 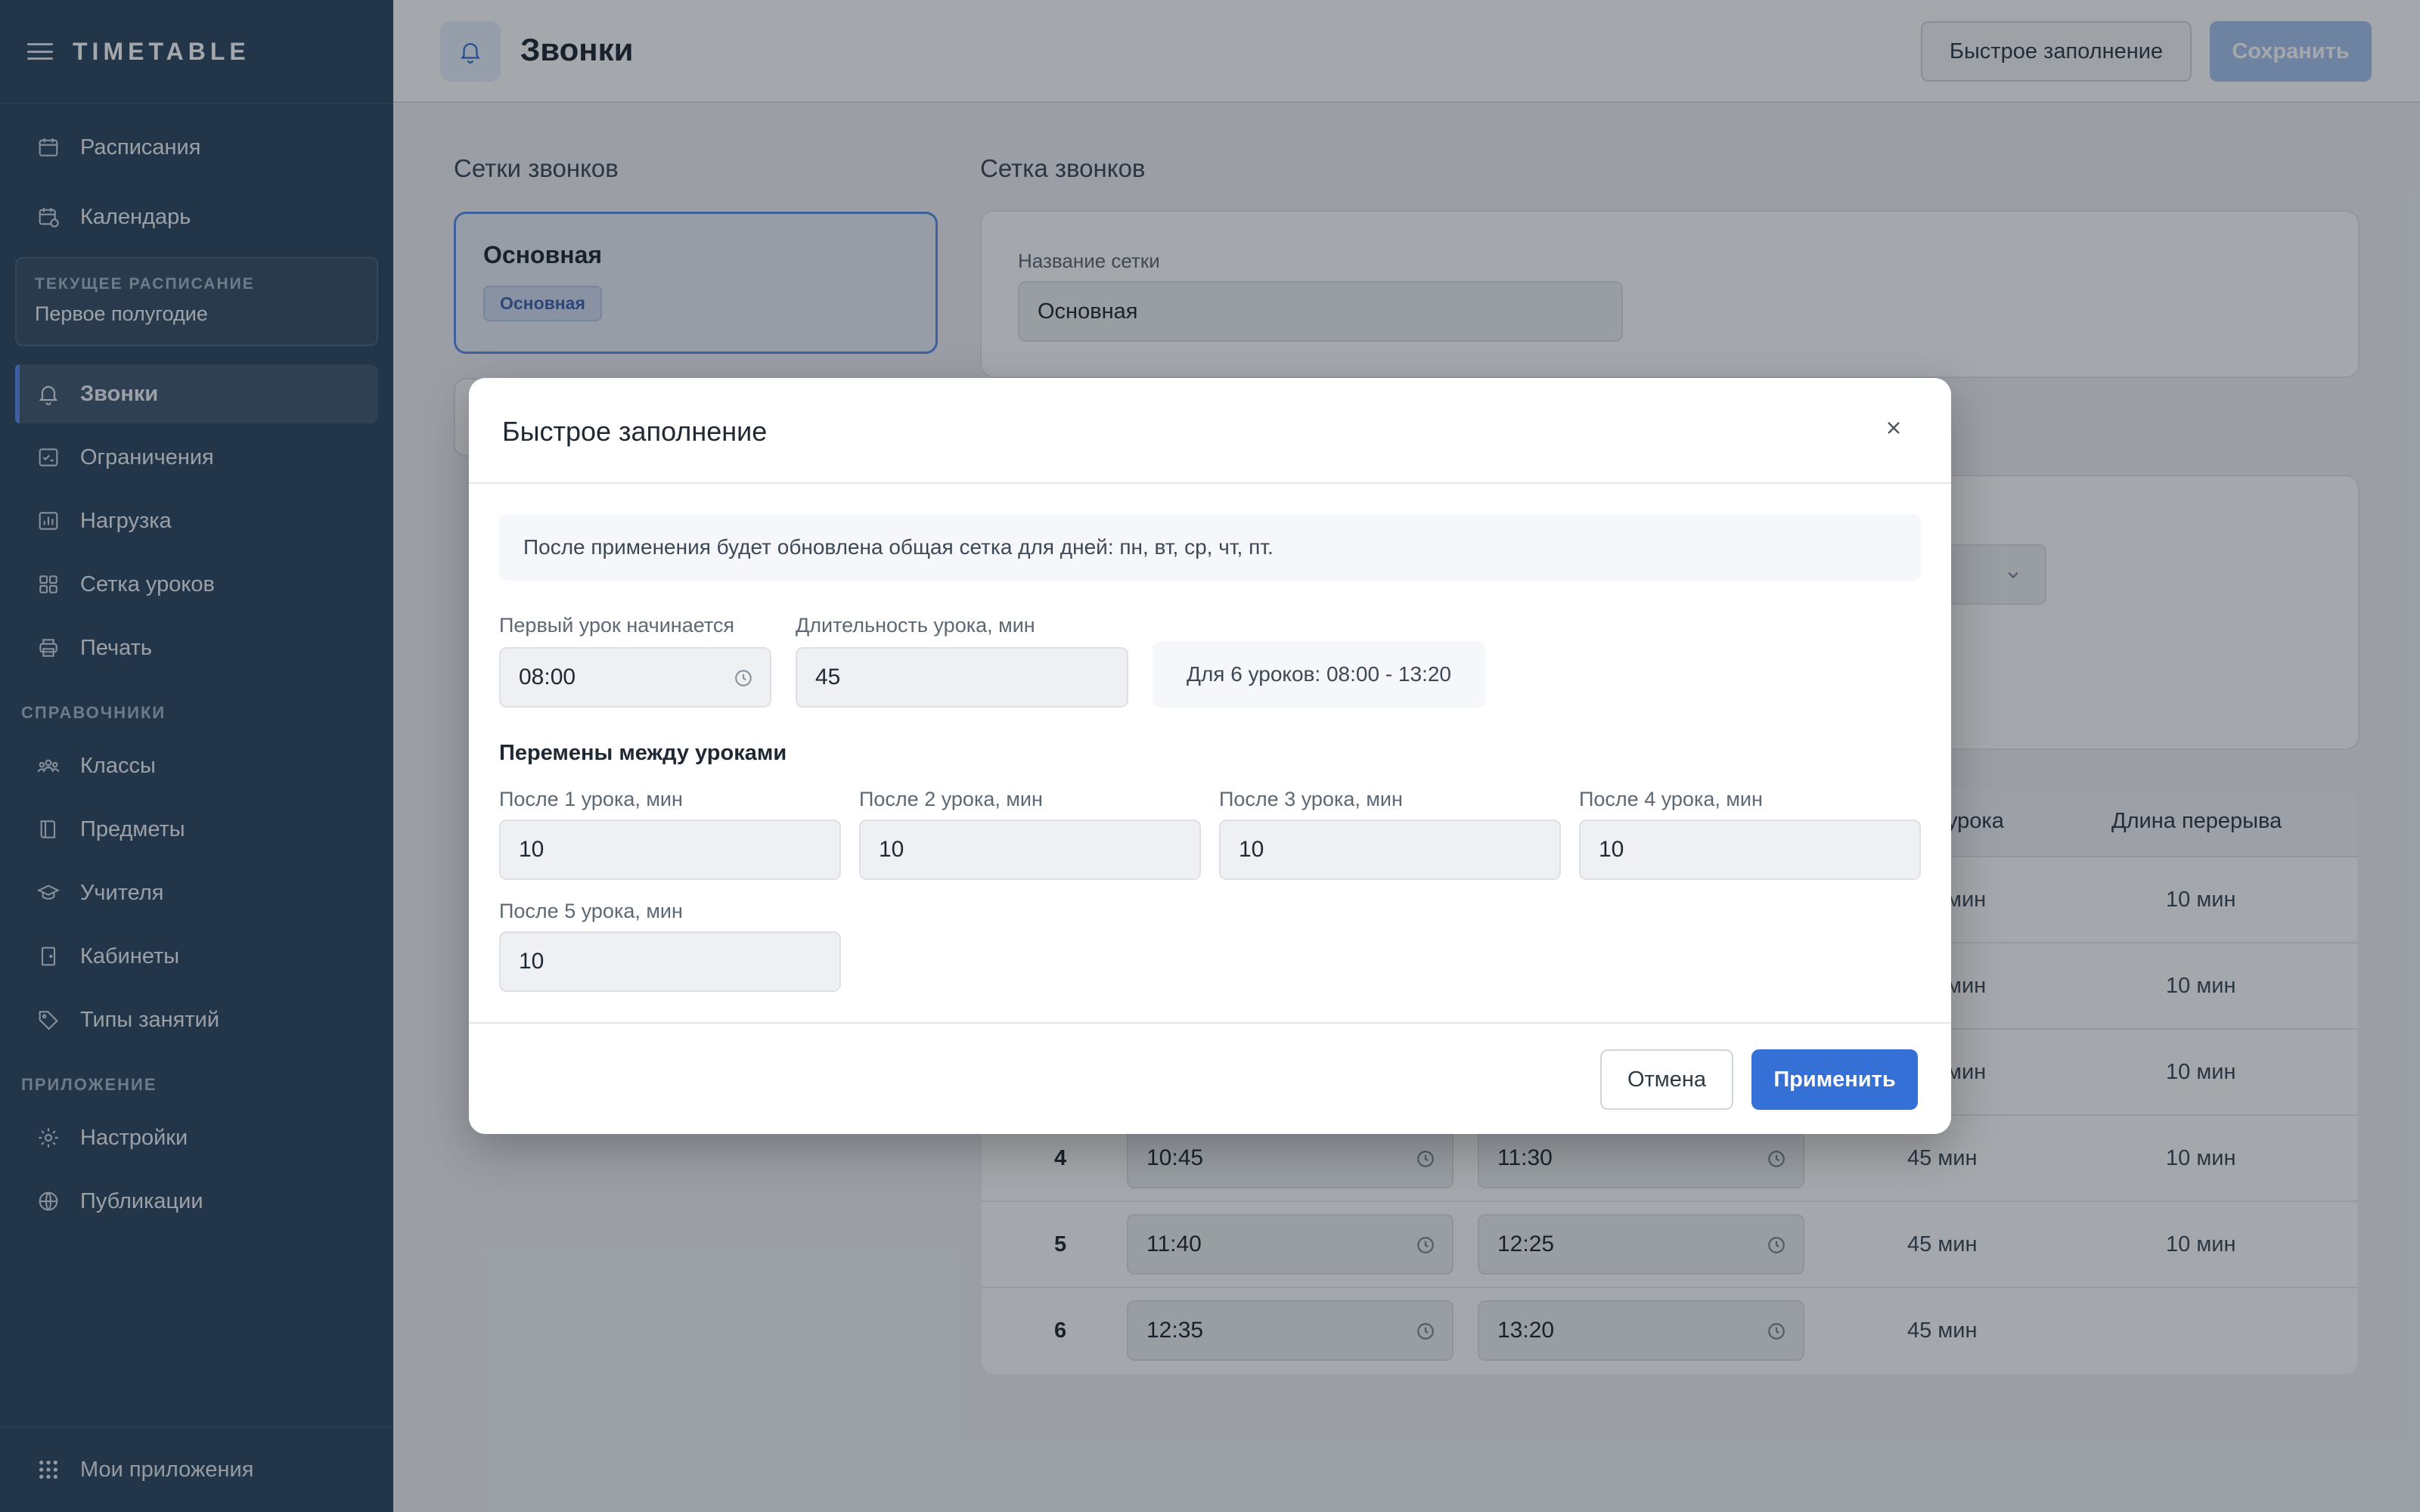 I want to click on break-1-input: 10, so click(x=670, y=850).